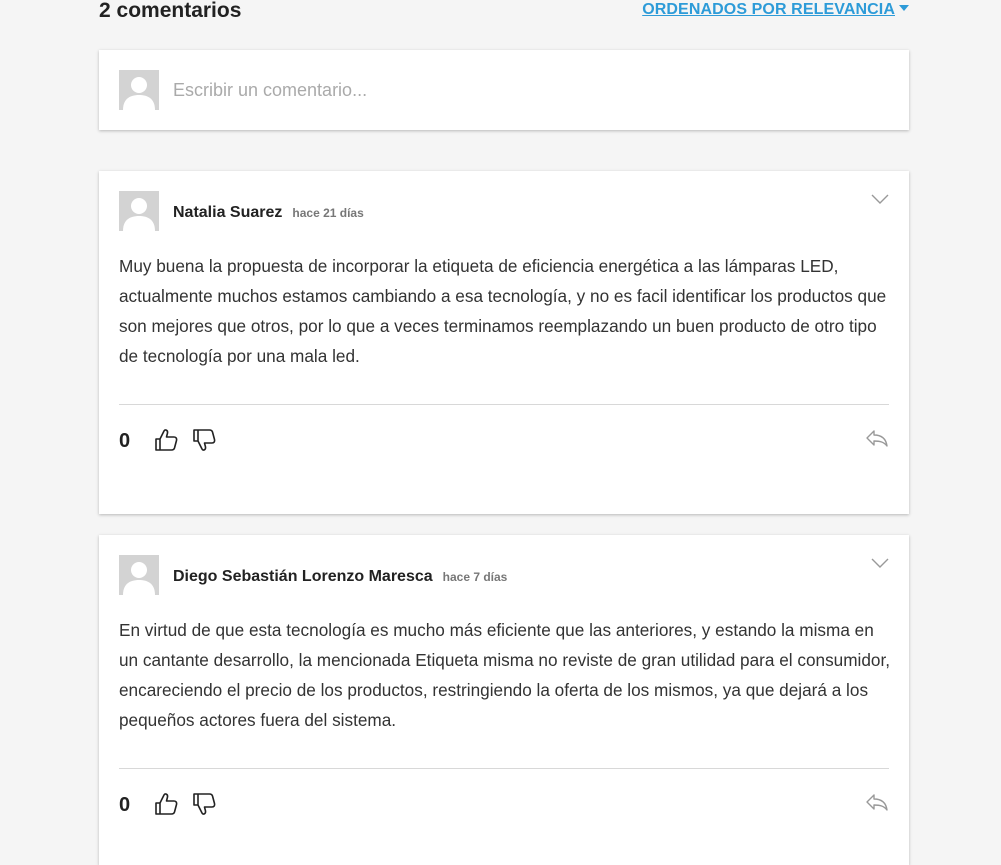  What do you see at coordinates (523, 90) in the screenshot?
I see `comment-input` at bounding box center [523, 90].